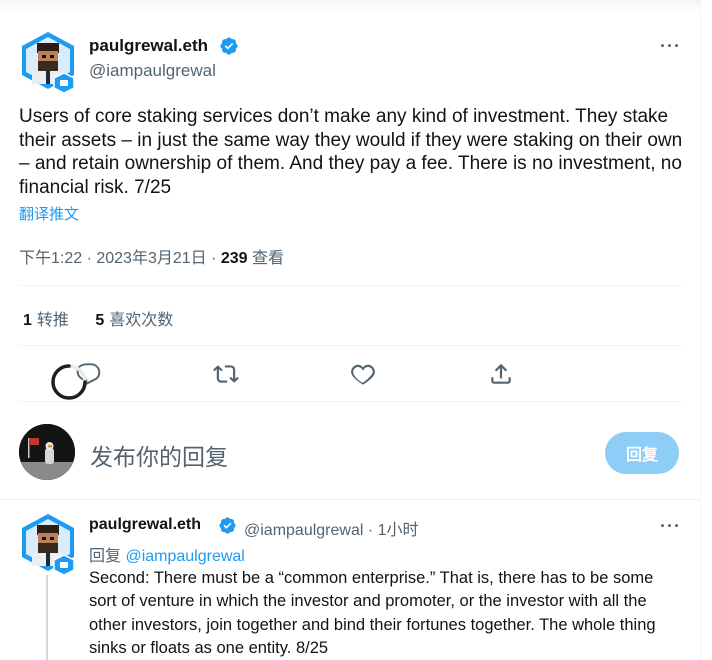  Describe the element at coordinates (48, 62) in the screenshot. I see `author-avatar` at that location.